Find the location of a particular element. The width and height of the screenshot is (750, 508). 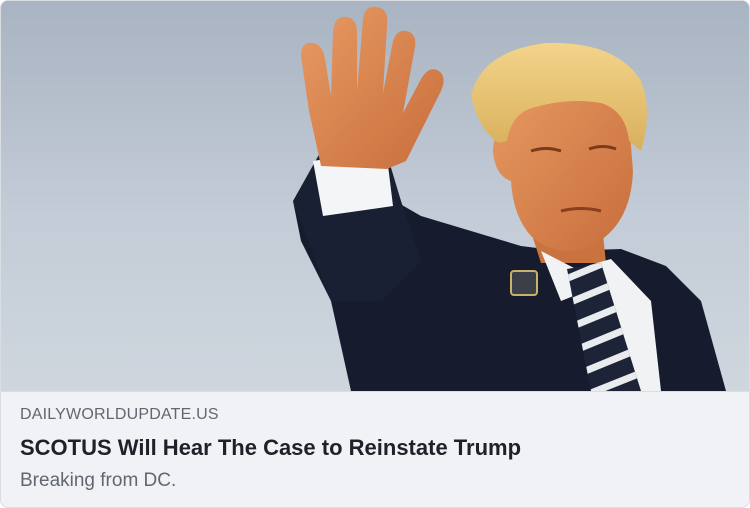

article-subtitle: Breaking from DC. is located at coordinates (98, 480).